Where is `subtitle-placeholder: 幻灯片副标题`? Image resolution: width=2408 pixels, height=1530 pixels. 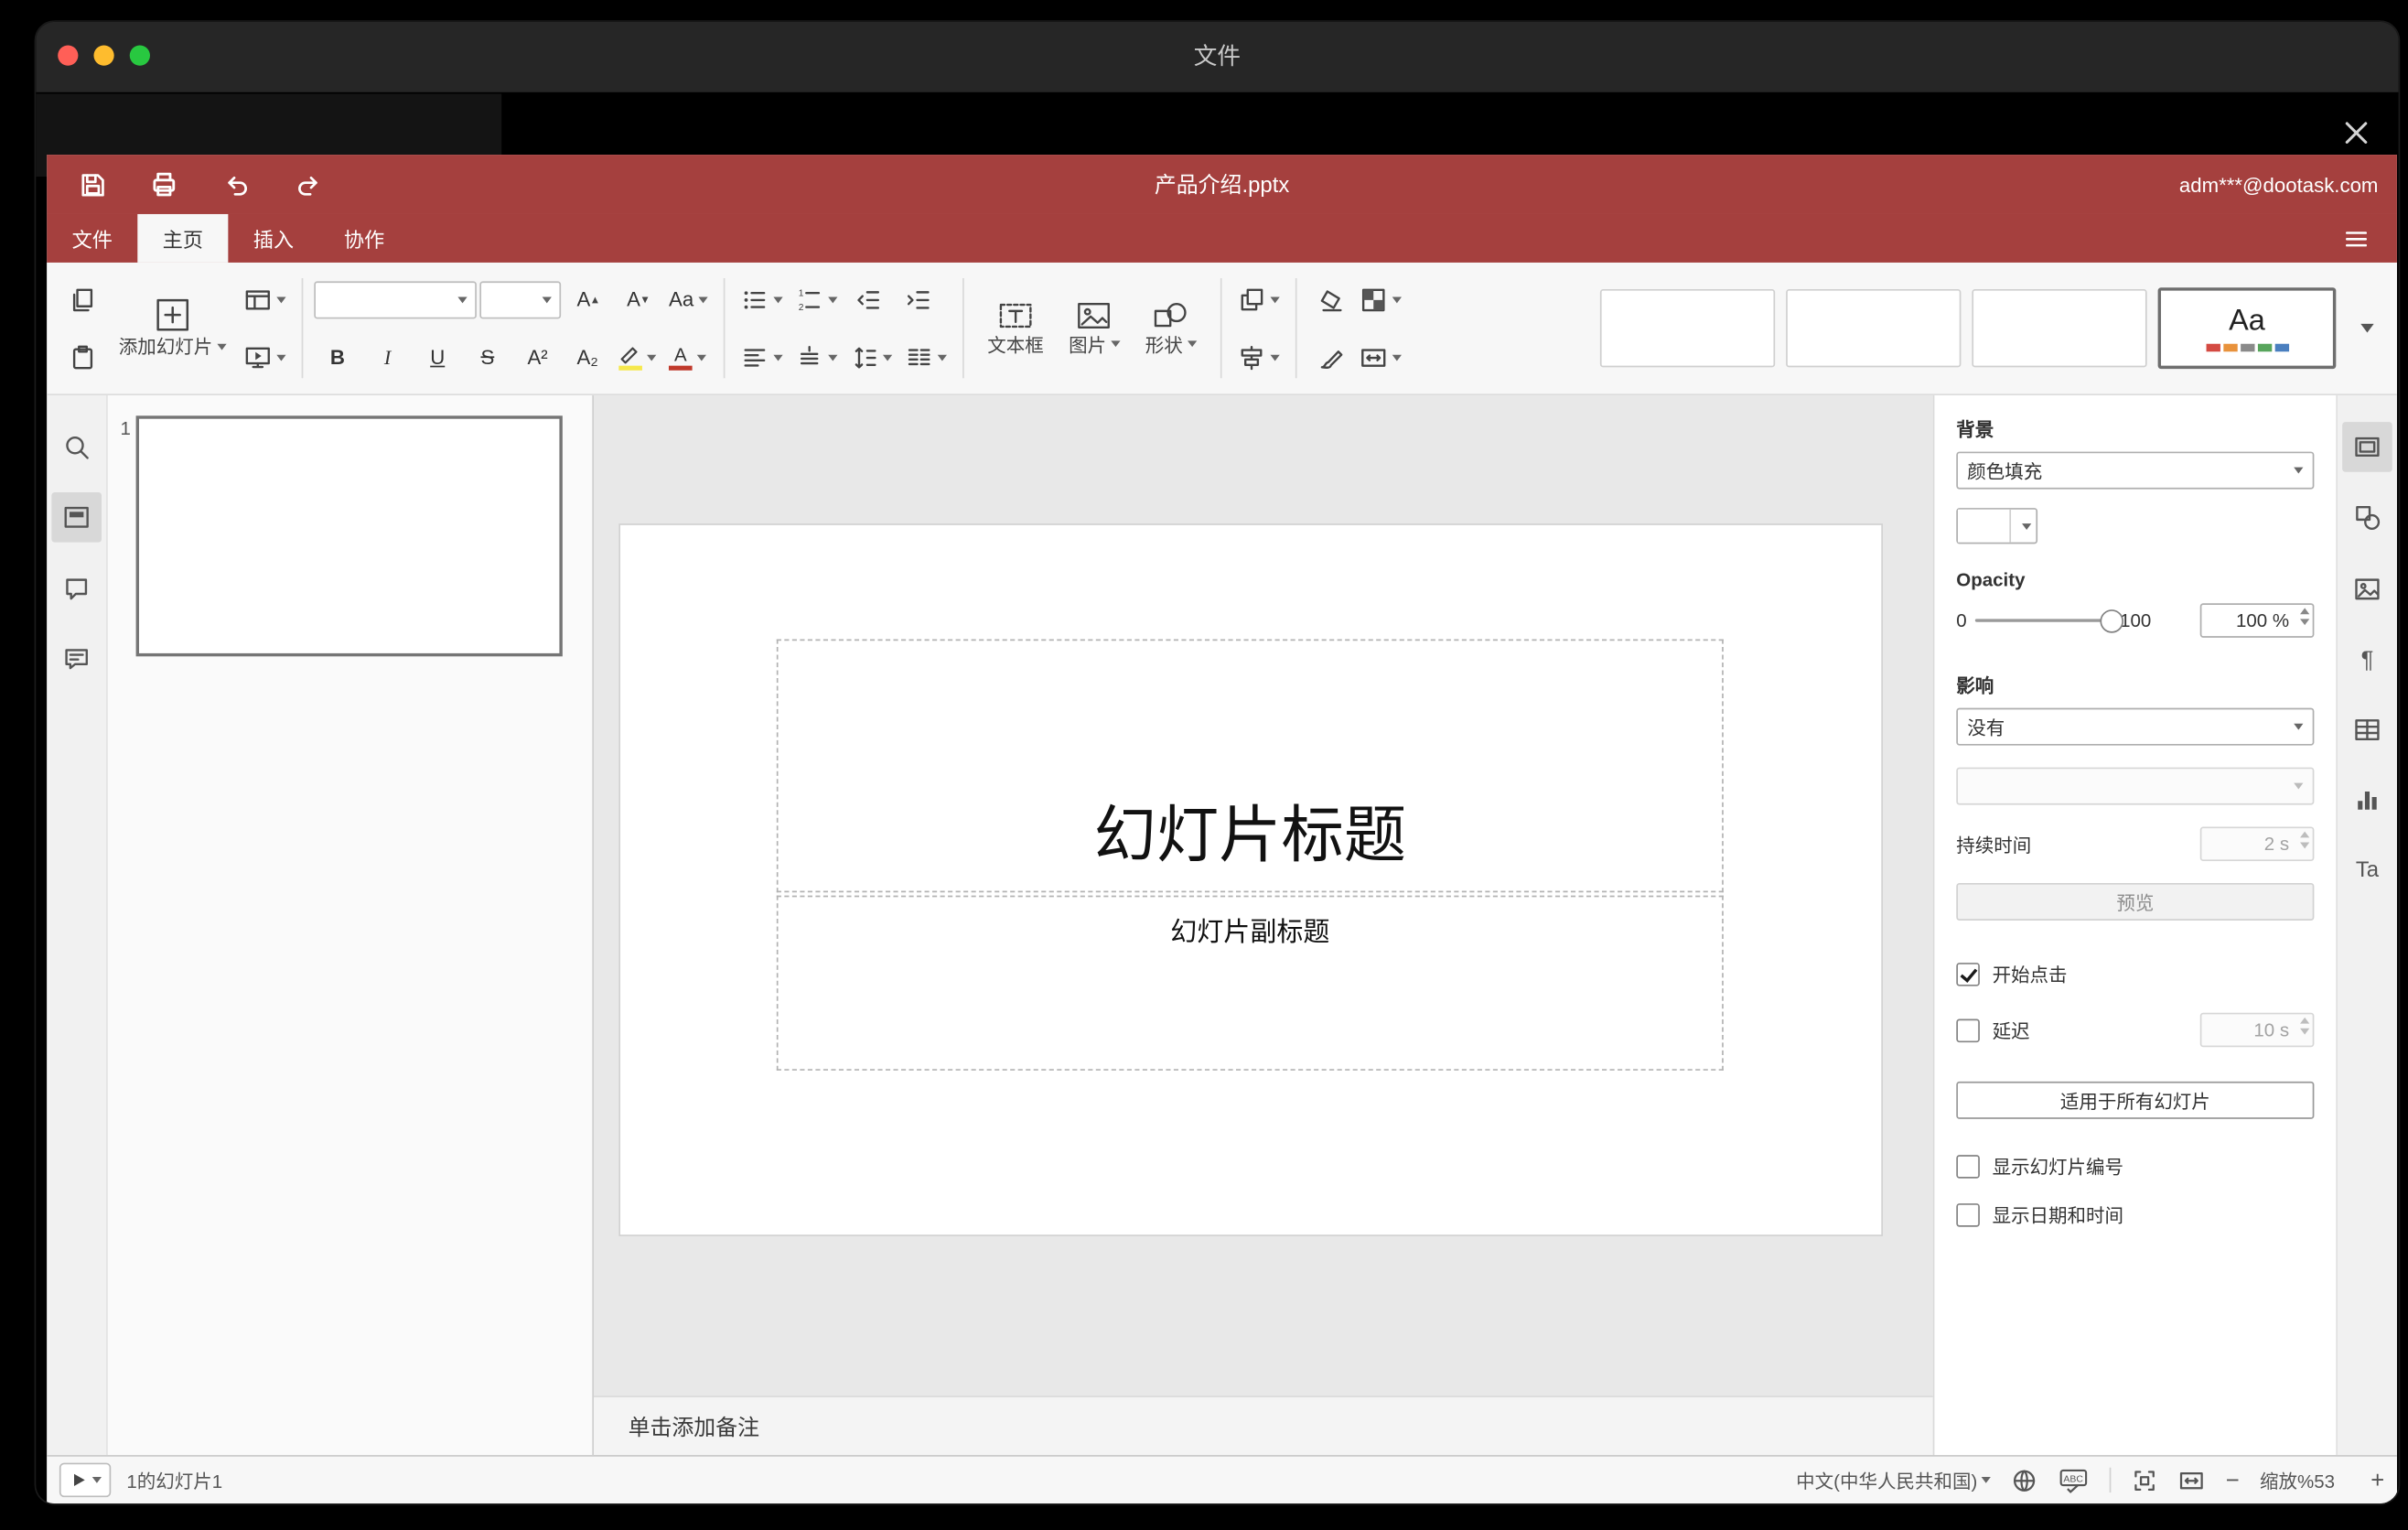
subtitle-placeholder: 幻灯片副标题 is located at coordinates (1250, 983).